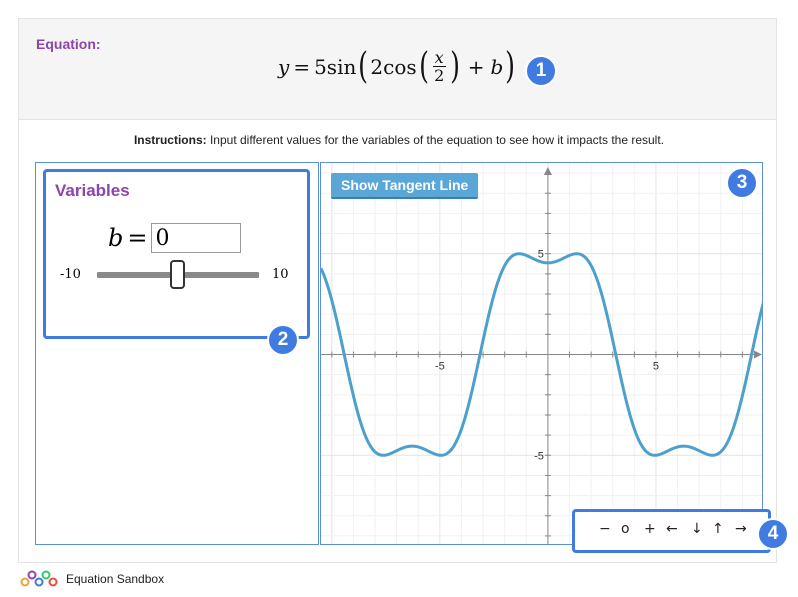  I want to click on y-tick-label: 5, so click(541, 255).